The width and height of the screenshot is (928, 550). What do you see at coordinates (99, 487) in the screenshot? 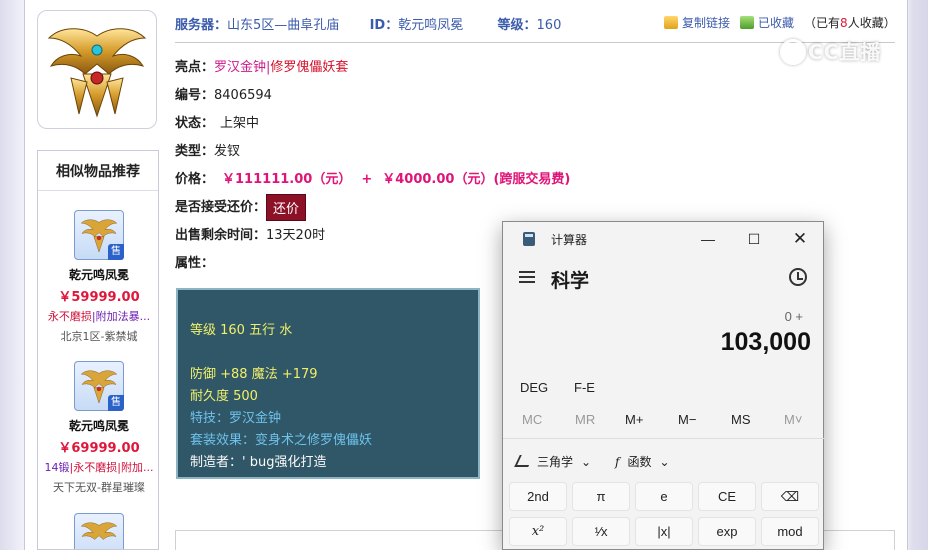
I see `item-server: 天下无双-群星璀璨` at bounding box center [99, 487].